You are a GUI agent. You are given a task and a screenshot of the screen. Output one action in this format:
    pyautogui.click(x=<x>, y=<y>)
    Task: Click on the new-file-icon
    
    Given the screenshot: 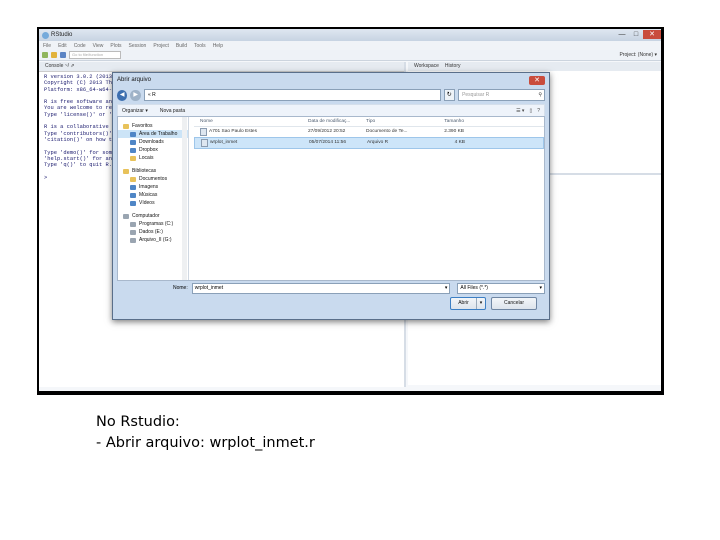 What is the action you would take?
    pyautogui.click(x=45, y=55)
    